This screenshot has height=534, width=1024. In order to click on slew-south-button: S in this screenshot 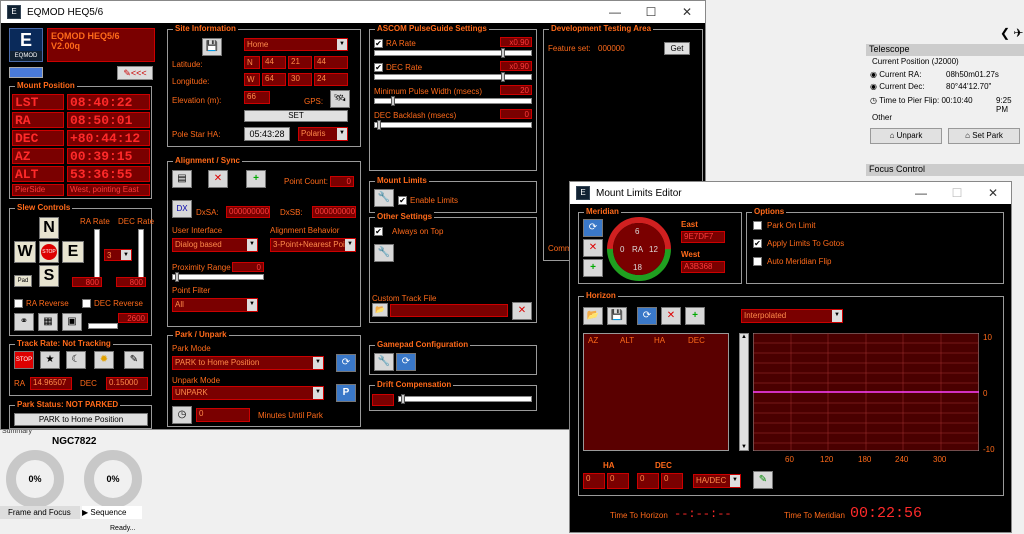, I will do `click(49, 276)`.